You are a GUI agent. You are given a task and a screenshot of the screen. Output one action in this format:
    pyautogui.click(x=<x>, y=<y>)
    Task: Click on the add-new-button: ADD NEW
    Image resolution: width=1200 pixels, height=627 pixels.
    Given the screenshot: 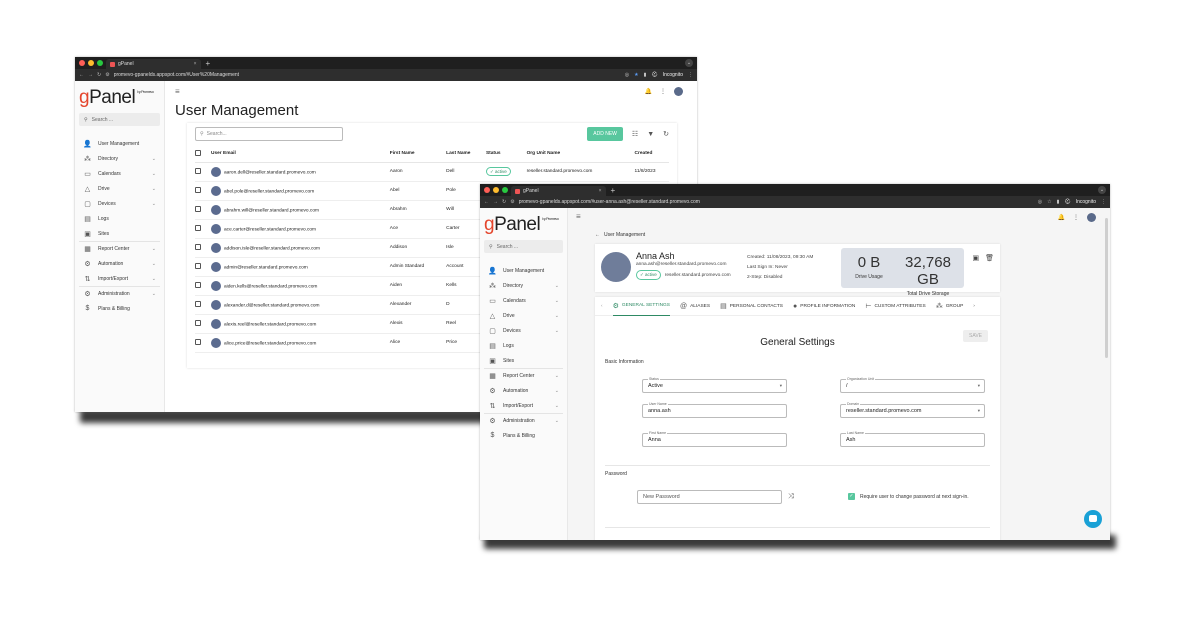 What is the action you would take?
    pyautogui.click(x=605, y=134)
    